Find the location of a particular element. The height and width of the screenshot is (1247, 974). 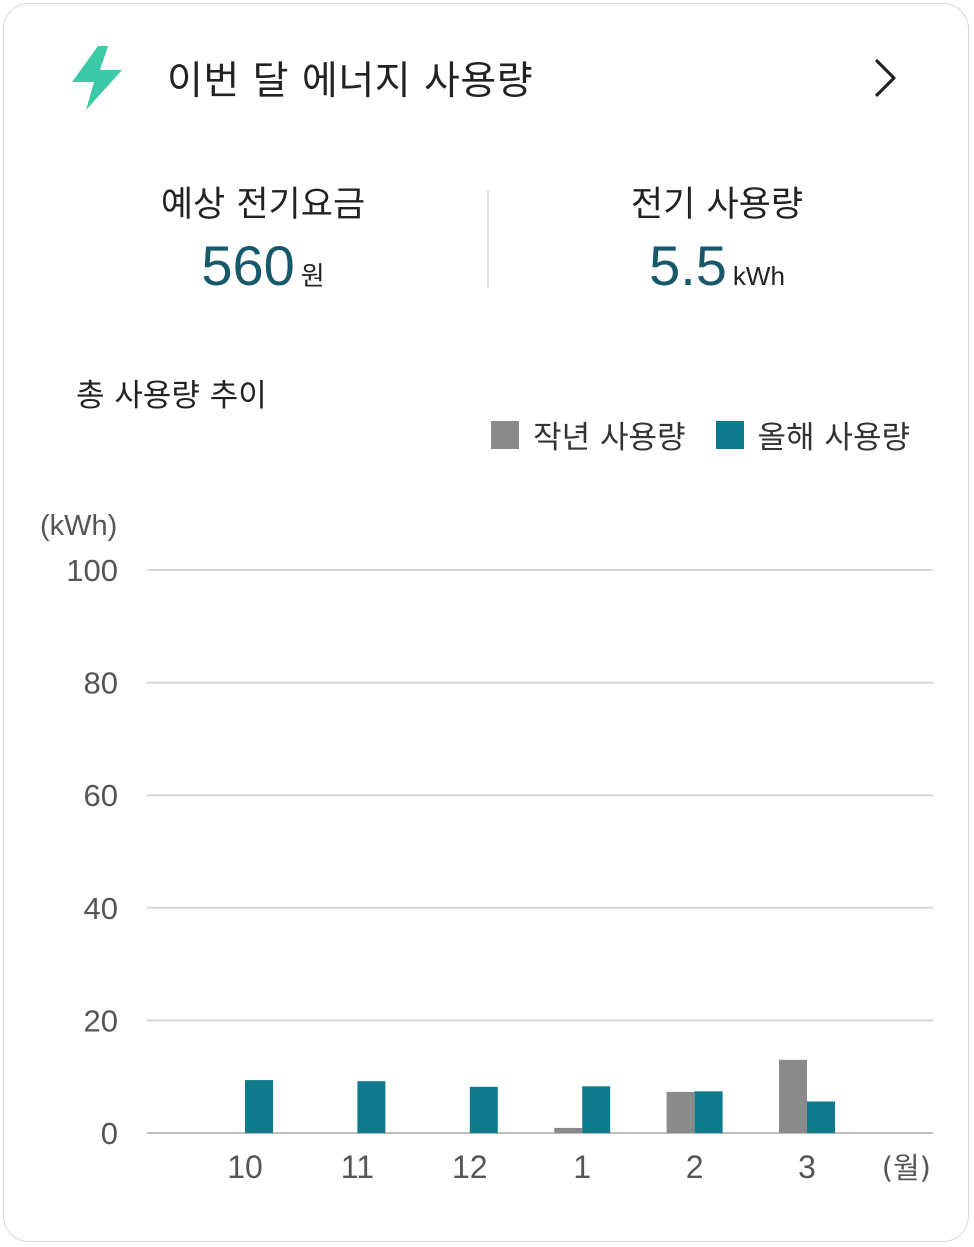

x-tick-label: 1 is located at coordinates (582, 1167).